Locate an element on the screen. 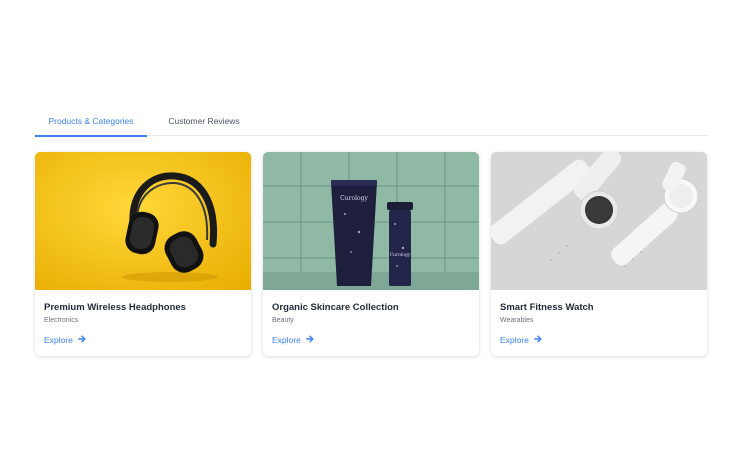 This screenshot has width=750, height=469. product-category: Beauty is located at coordinates (283, 320).